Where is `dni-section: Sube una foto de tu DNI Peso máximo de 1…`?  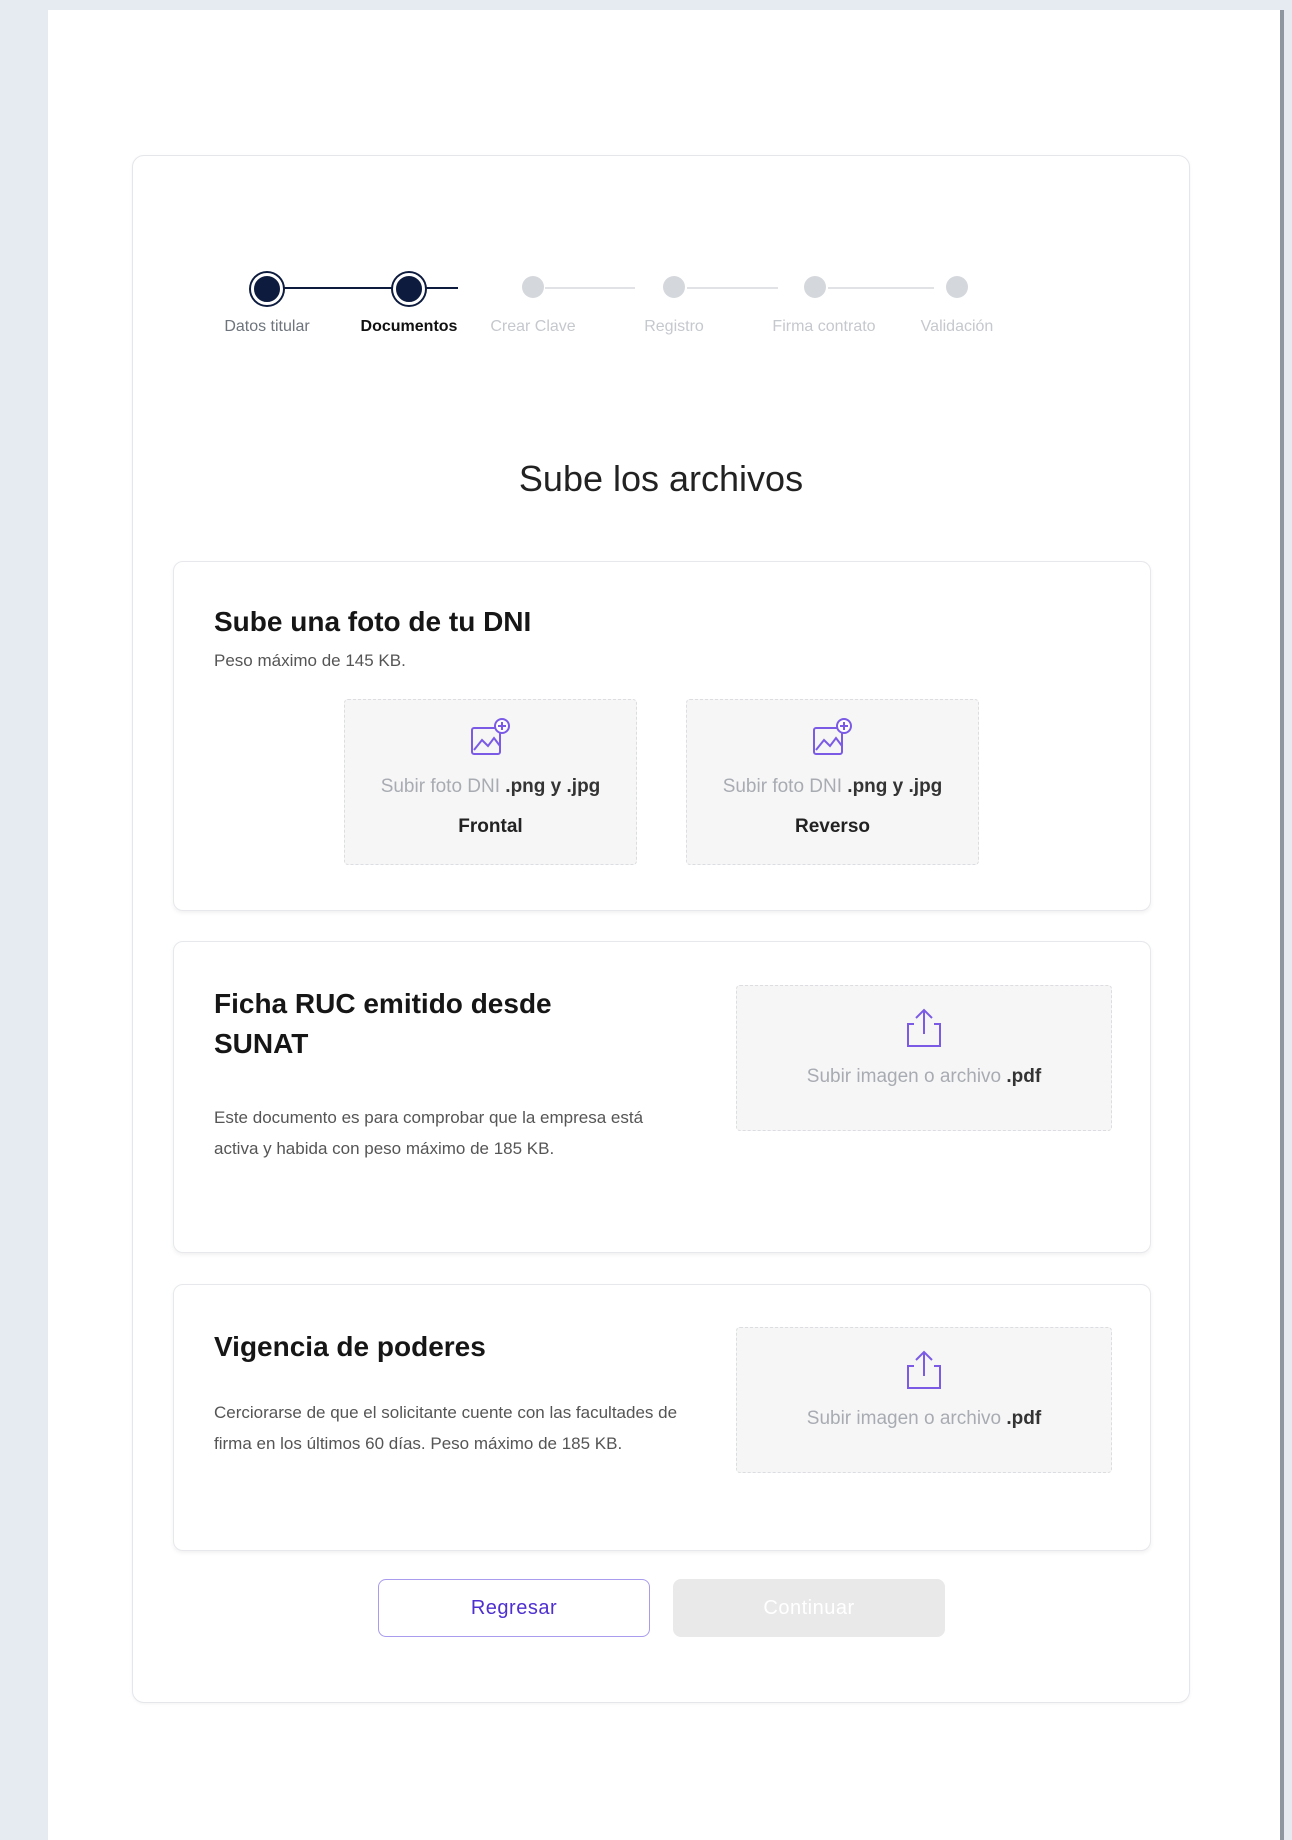 dni-section: Sube una foto de tu DNI Peso máximo de 1… is located at coordinates (662, 736).